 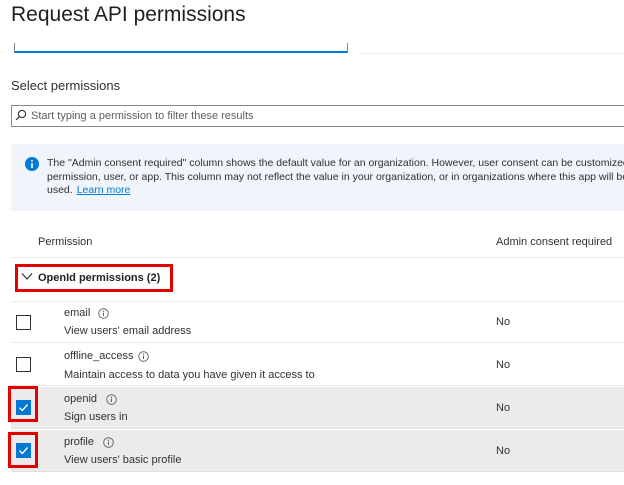 What do you see at coordinates (66, 85) in the screenshot?
I see `select-permissions-label: Select permissions` at bounding box center [66, 85].